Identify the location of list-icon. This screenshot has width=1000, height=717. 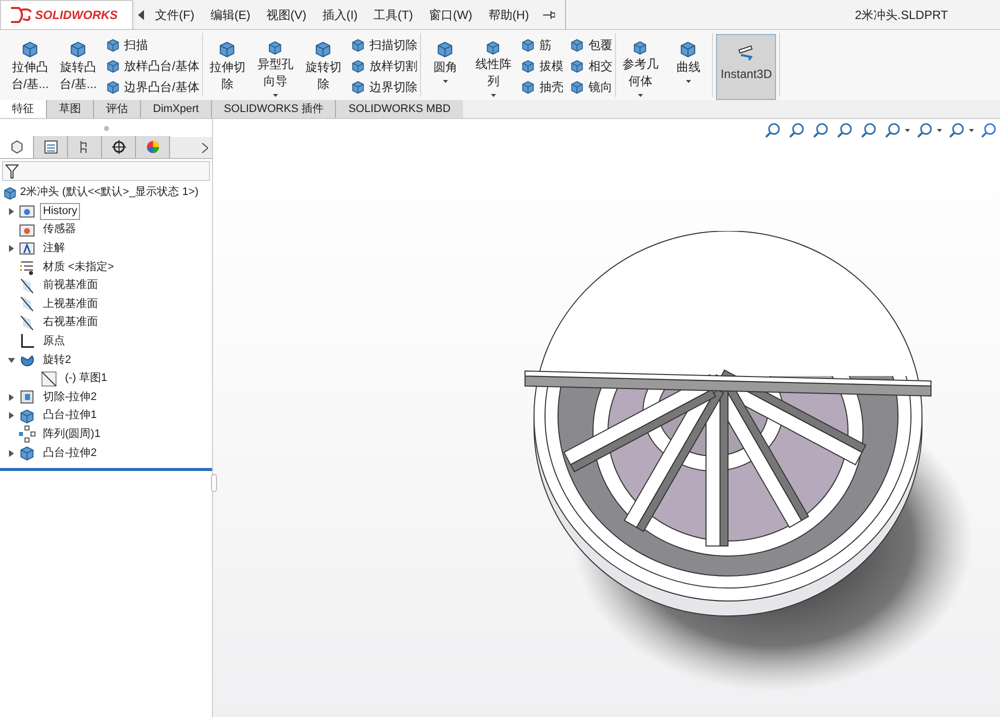
(50, 147).